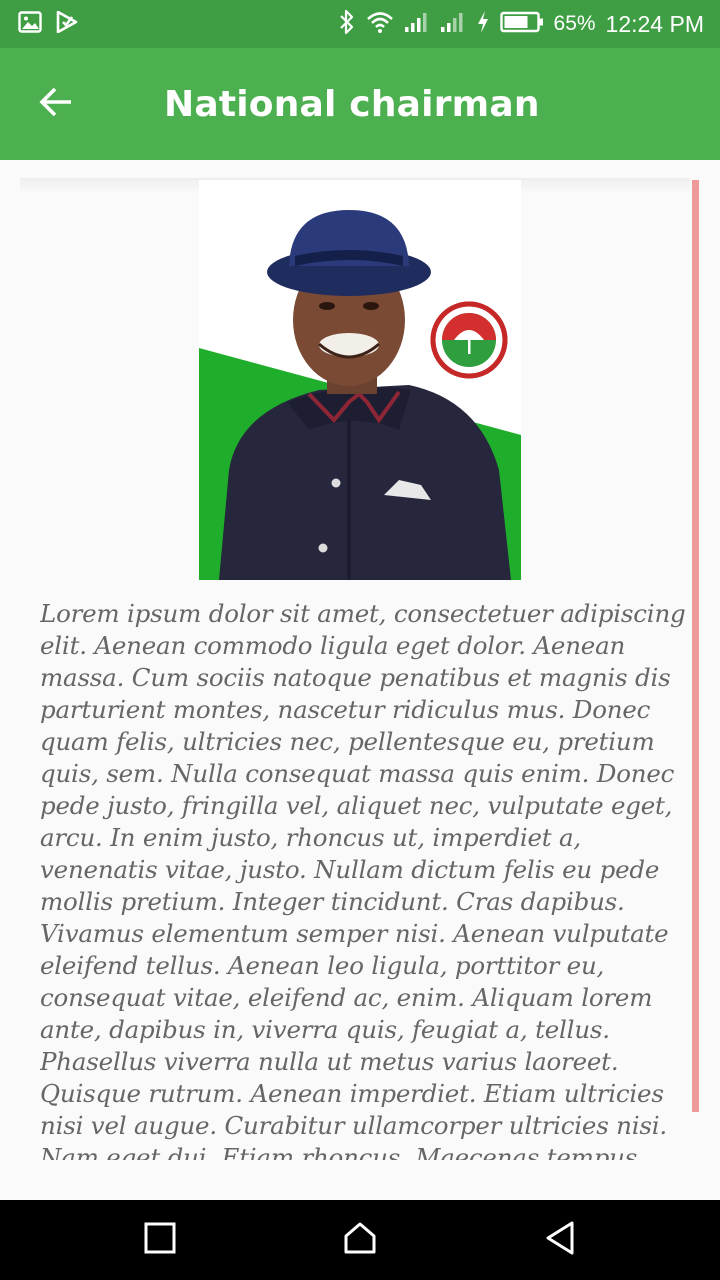 The width and height of the screenshot is (720, 1280). I want to click on status-bar: 65% 12:24 PM, so click(360, 24).